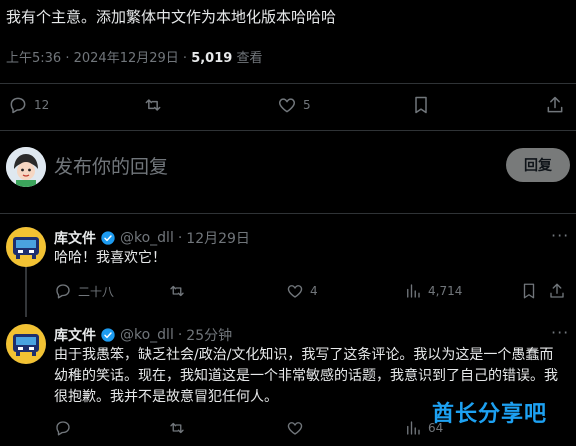  I want to click on views-label: 查看, so click(249, 58).